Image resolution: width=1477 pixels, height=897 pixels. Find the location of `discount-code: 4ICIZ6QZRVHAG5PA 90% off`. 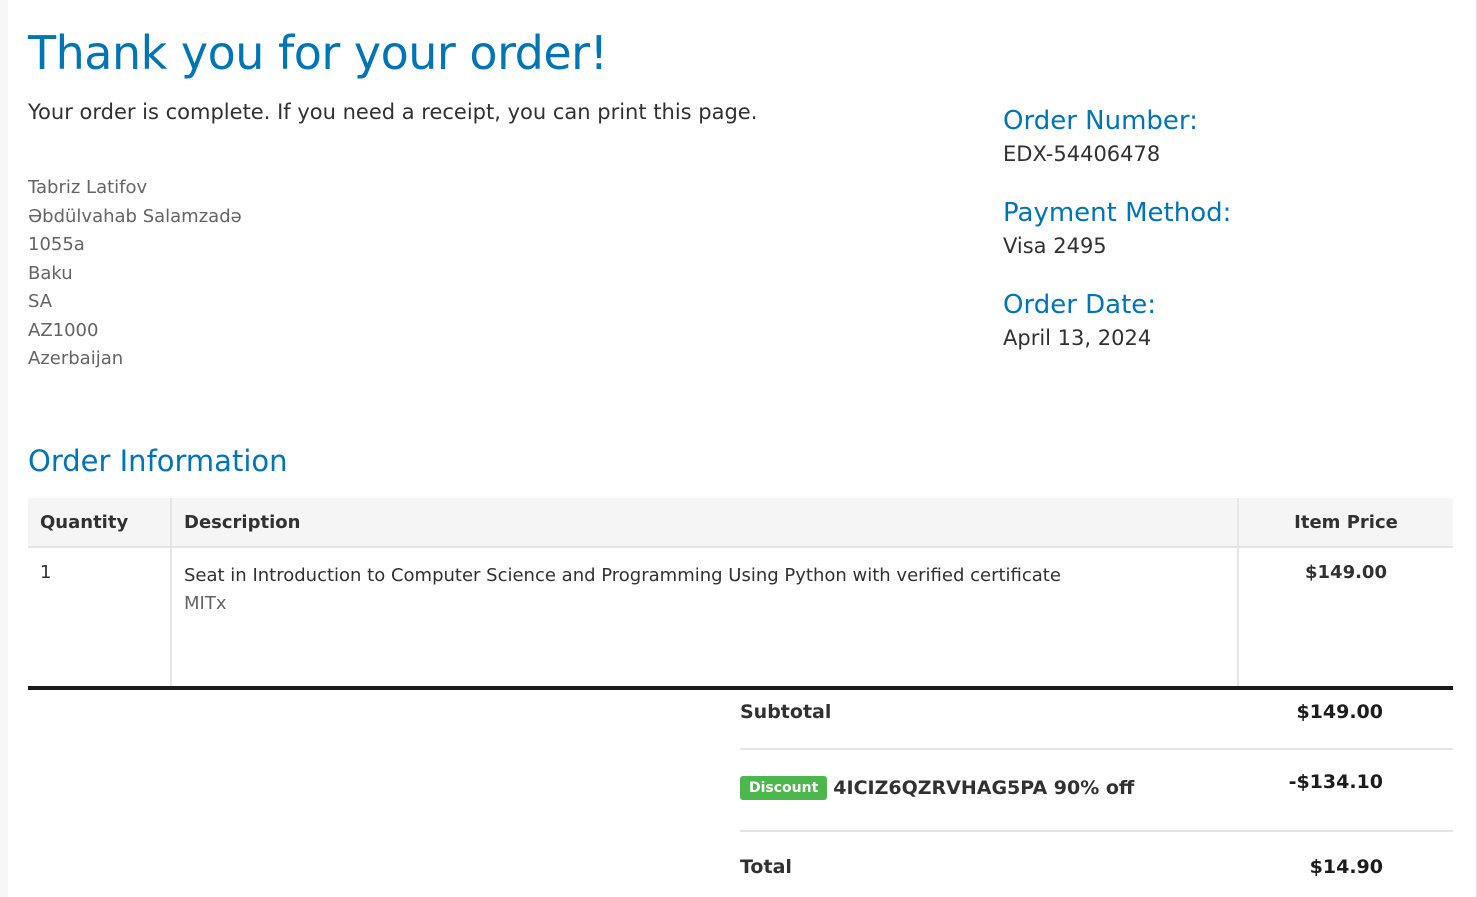

discount-code: 4ICIZ6QZRVHAG5PA 90% off is located at coordinates (984, 788).